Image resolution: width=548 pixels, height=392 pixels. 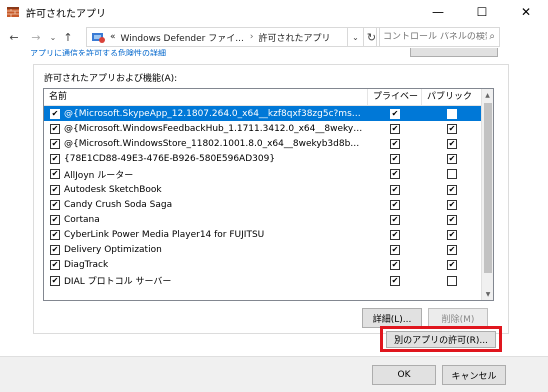 I want to click on column-header-public: パブリック, so click(x=452, y=97).